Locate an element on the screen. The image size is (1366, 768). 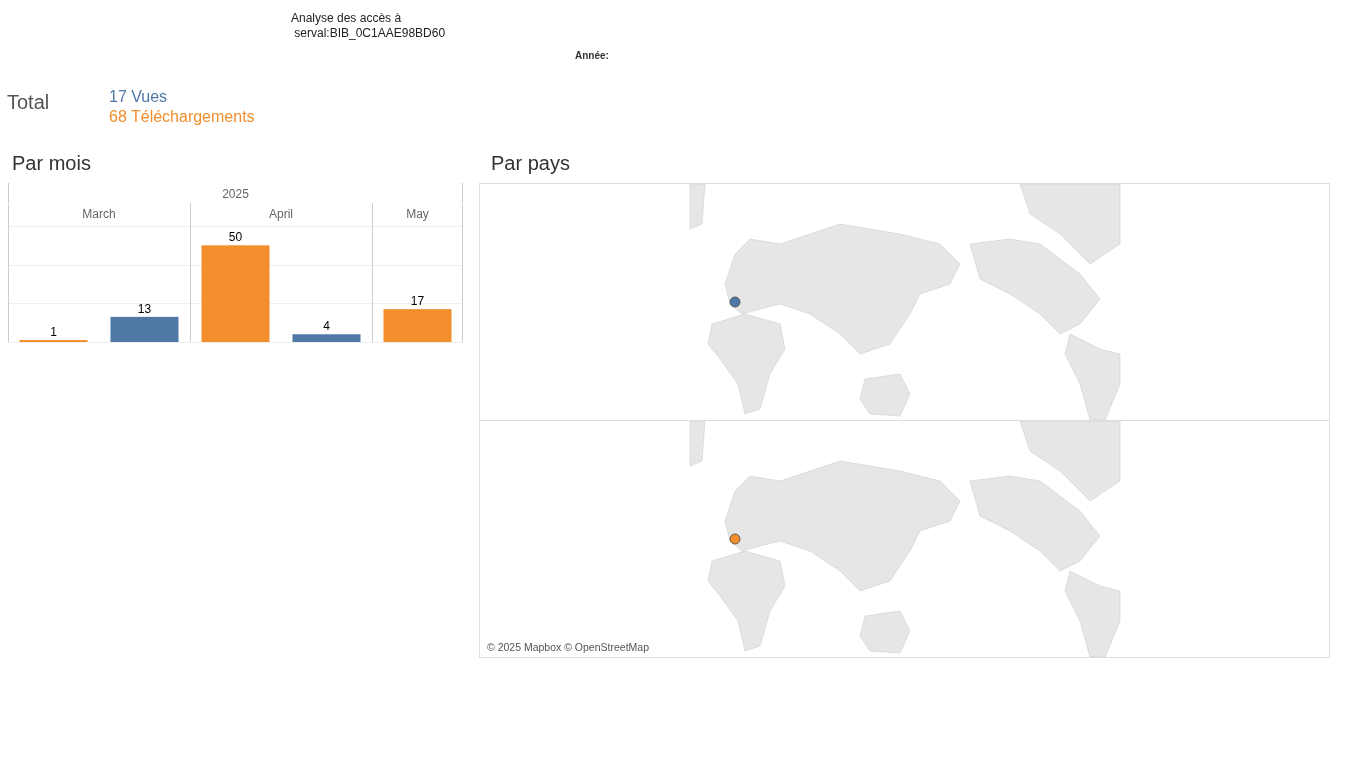
section-title: Par pays is located at coordinates (531, 163).